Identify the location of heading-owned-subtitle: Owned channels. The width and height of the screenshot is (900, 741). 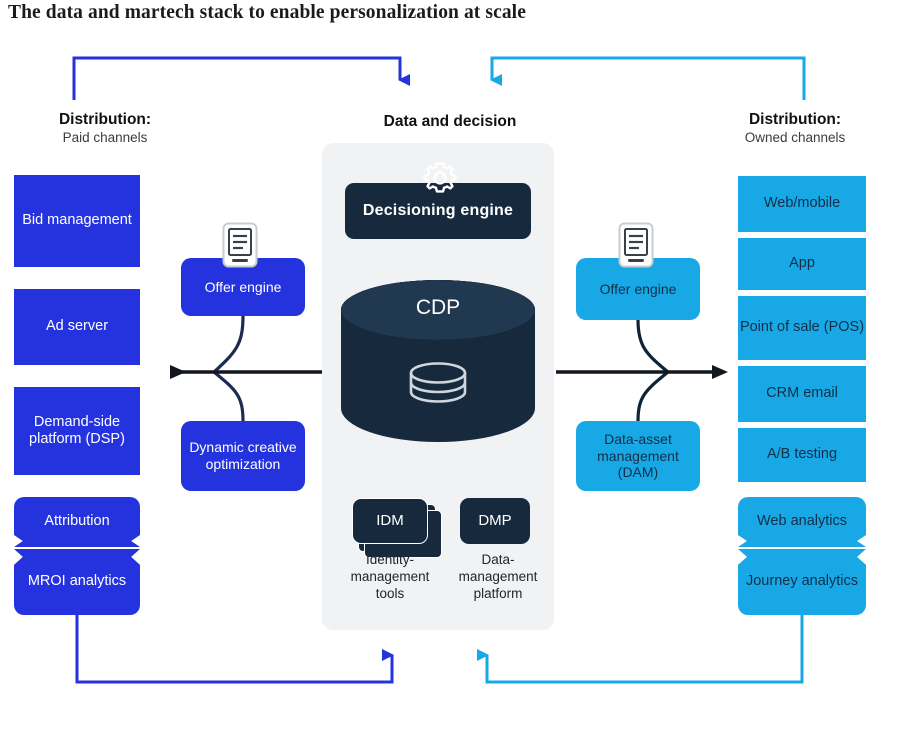
(795, 138).